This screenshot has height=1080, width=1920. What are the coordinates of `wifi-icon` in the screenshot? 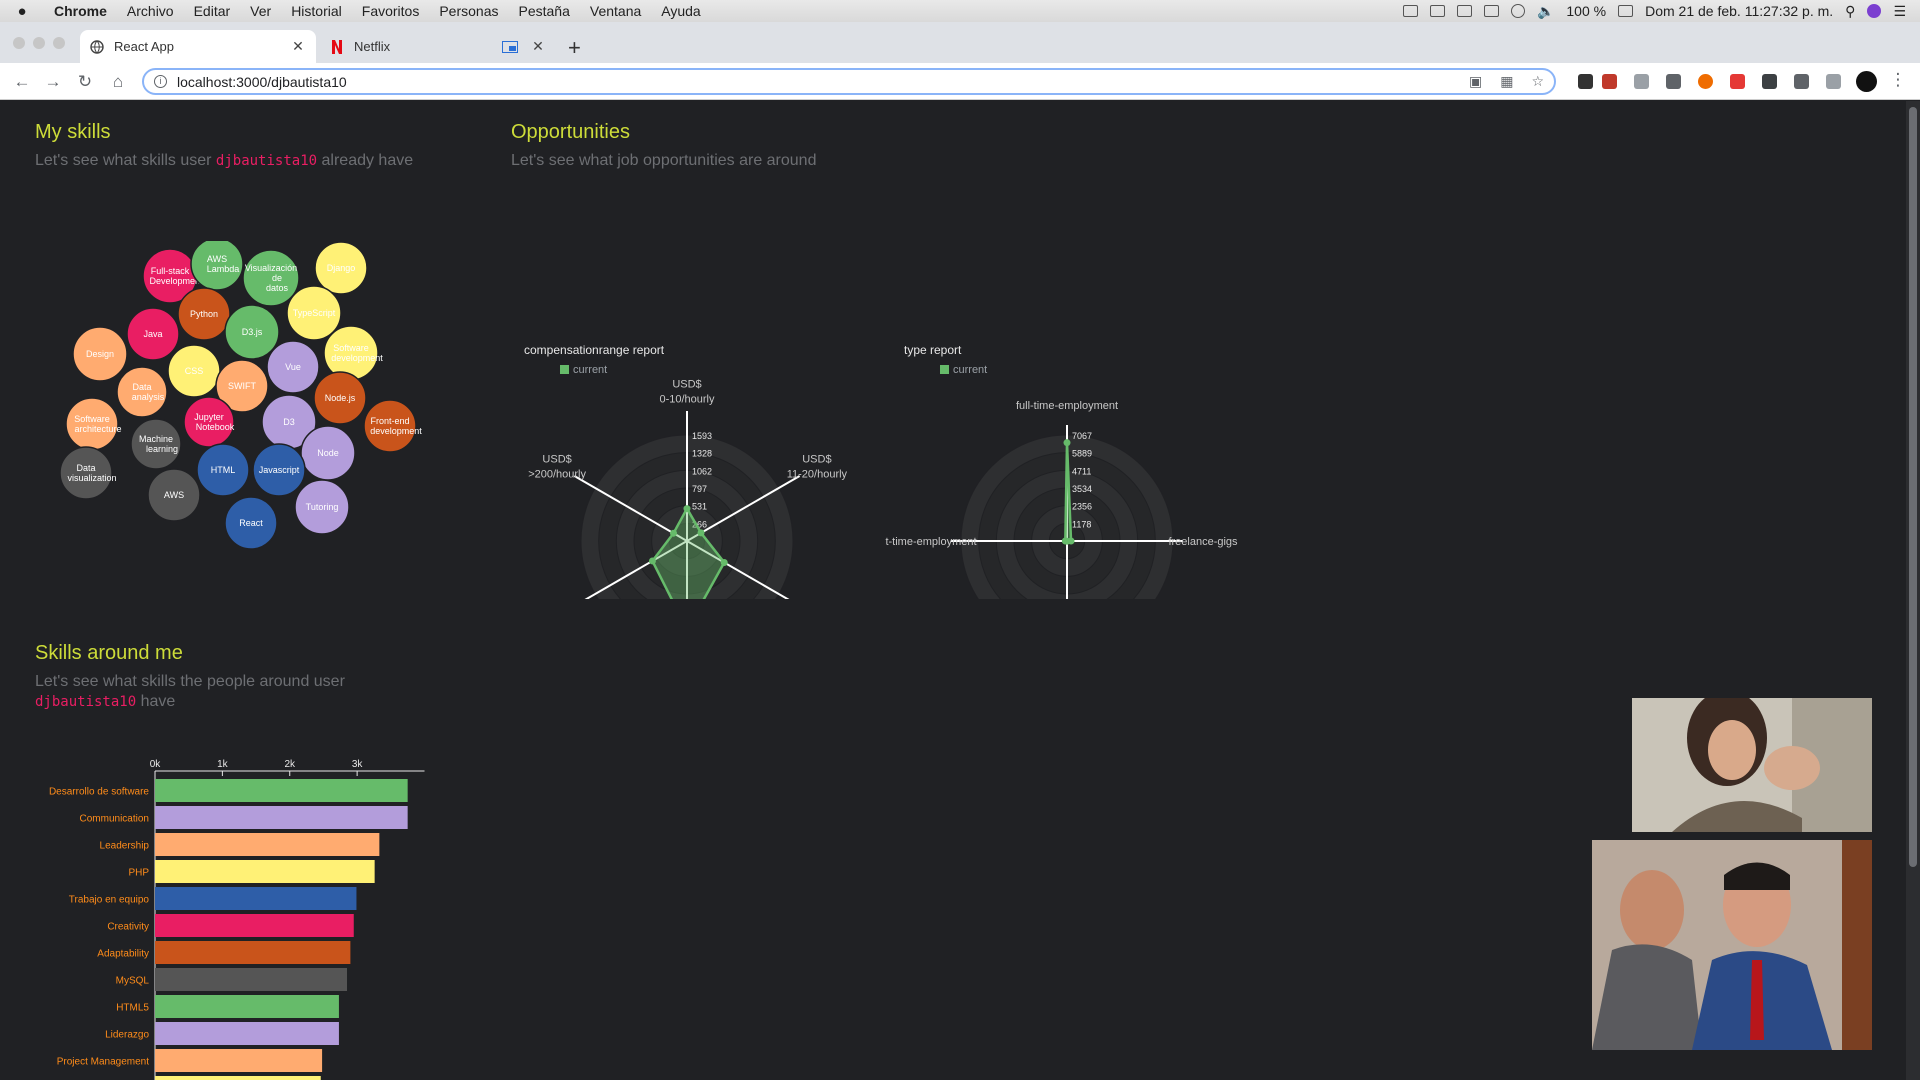 It's located at (1517, 11).